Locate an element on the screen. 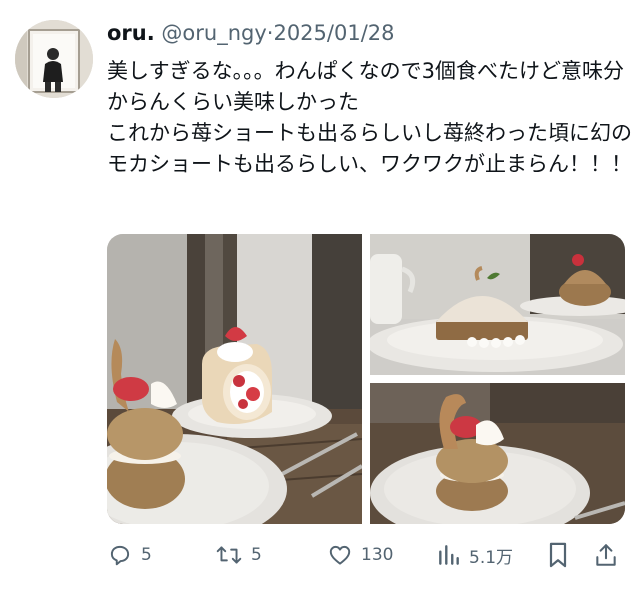  tweet-date: 2025/01/28 is located at coordinates (333, 33).